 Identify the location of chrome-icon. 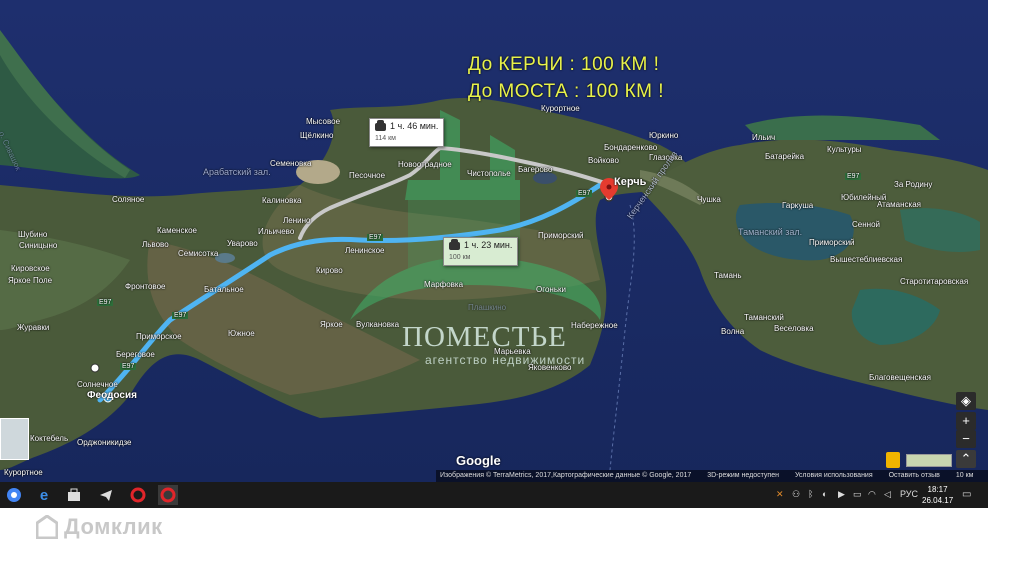
(14, 495).